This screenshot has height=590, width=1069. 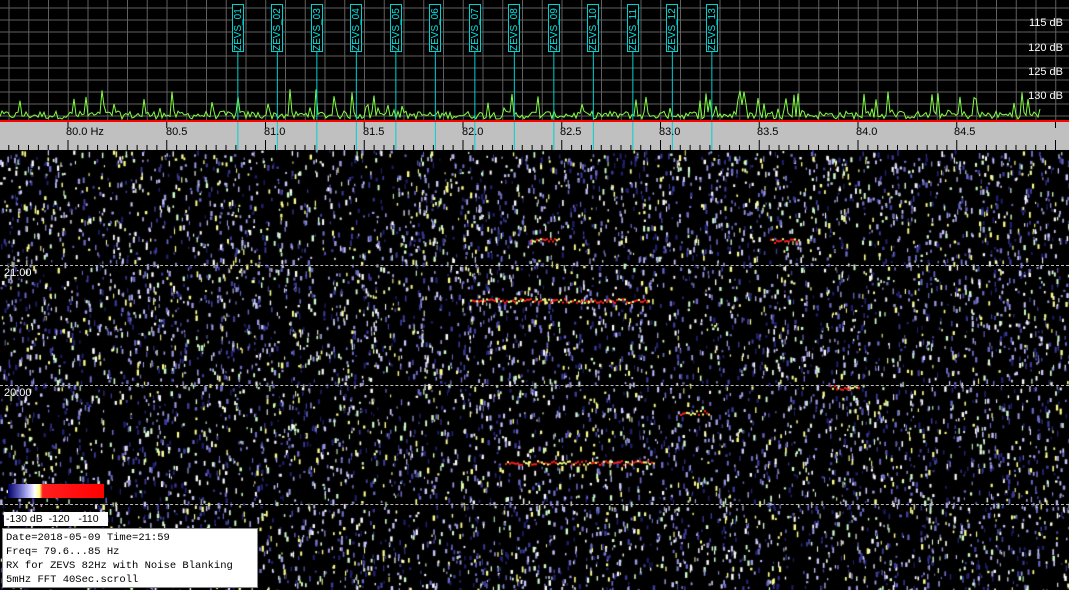 I want to click on marker-label: ZEVS_02, so click(x=278, y=29).